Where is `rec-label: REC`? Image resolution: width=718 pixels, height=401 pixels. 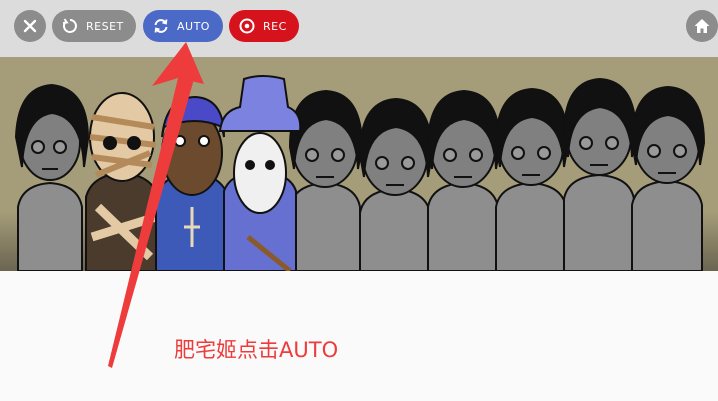
rec-label: REC is located at coordinates (275, 26).